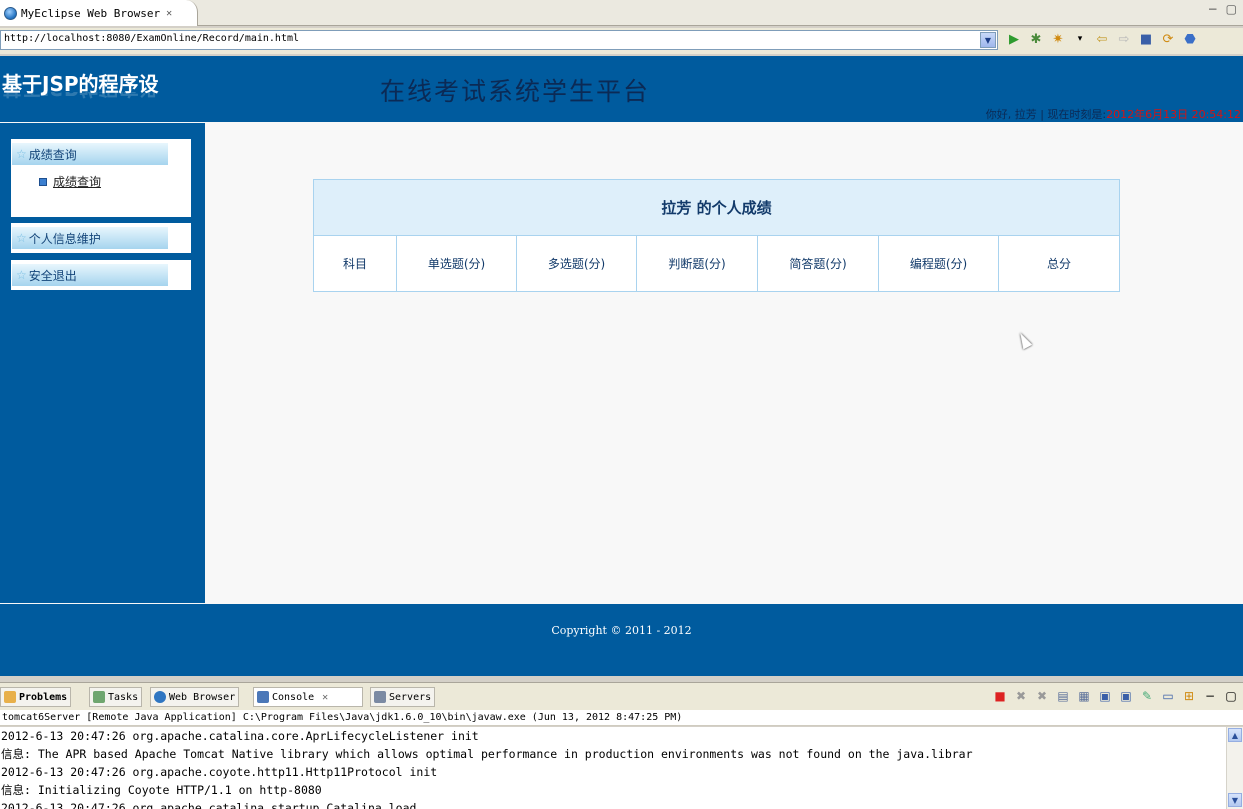  What do you see at coordinates (1021, 696) in the screenshot?
I see `remove-launch-icon: ✖` at bounding box center [1021, 696].